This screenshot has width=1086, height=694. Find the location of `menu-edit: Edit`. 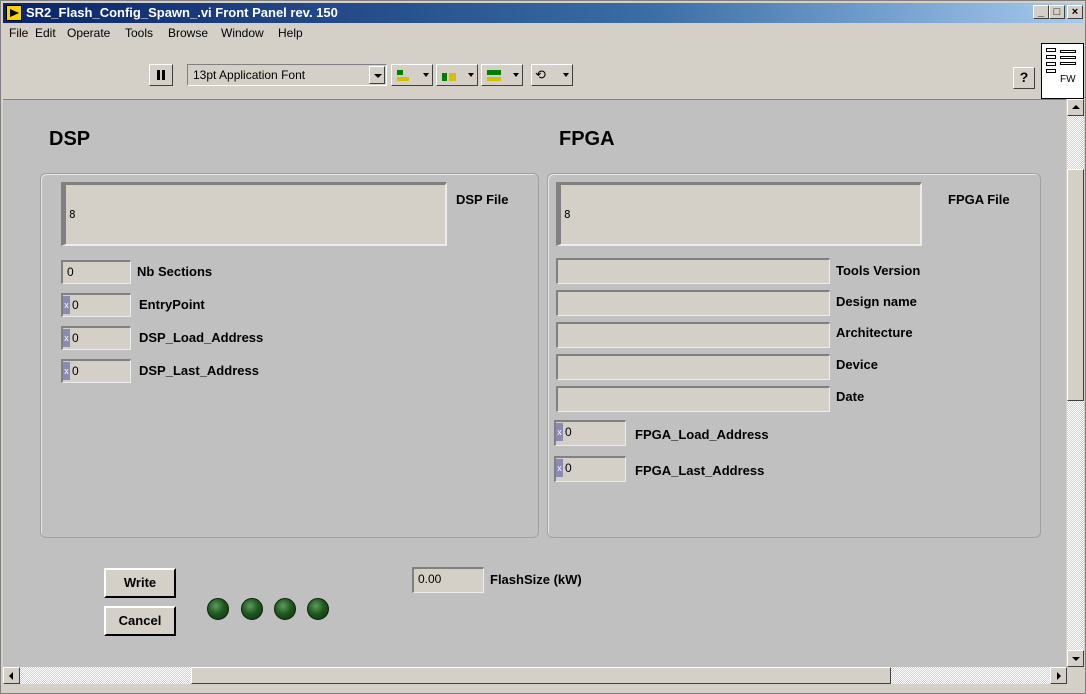

menu-edit: Edit is located at coordinates (45, 33).